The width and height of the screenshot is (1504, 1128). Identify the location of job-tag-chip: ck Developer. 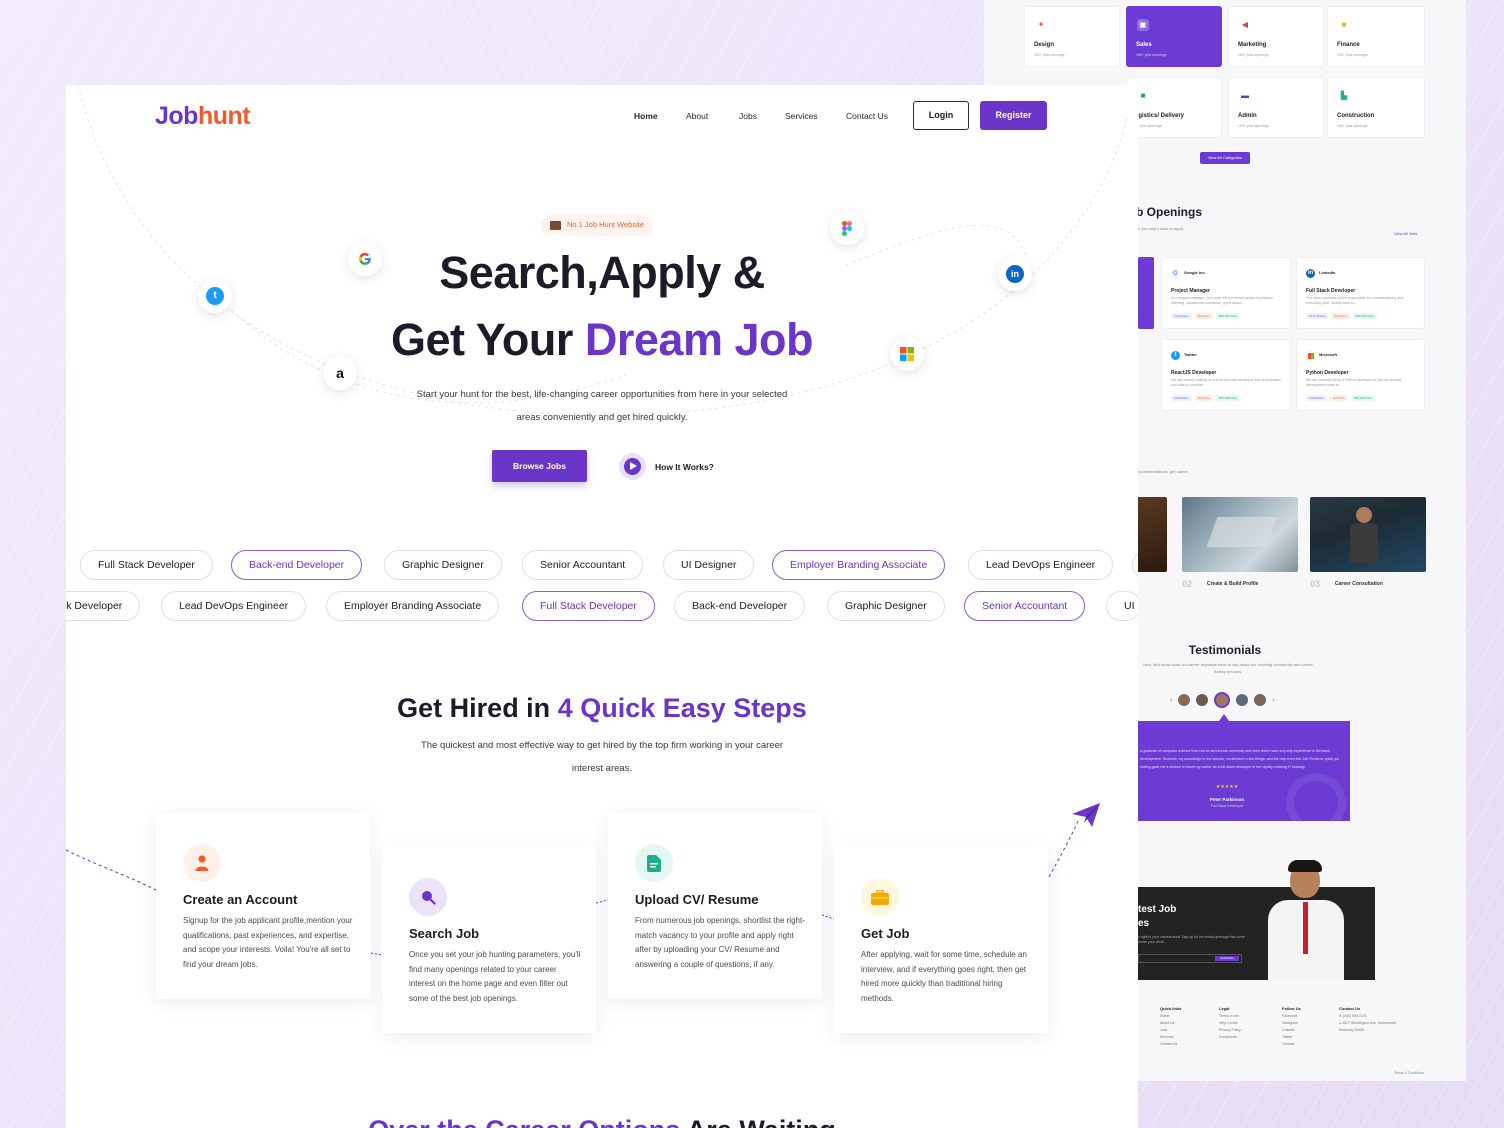
(103, 606).